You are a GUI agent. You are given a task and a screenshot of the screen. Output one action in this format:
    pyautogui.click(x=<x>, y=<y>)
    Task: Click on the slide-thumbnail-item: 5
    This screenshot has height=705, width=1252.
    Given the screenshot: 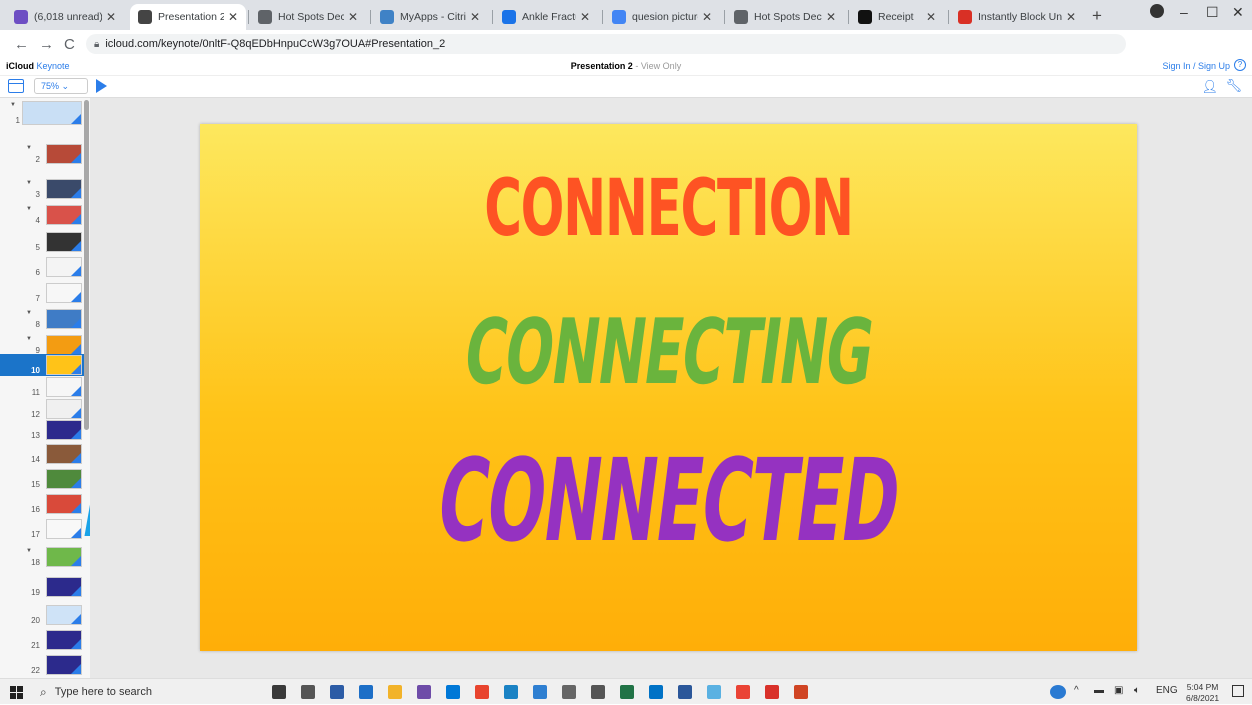 What is the action you would take?
    pyautogui.click(x=42, y=242)
    